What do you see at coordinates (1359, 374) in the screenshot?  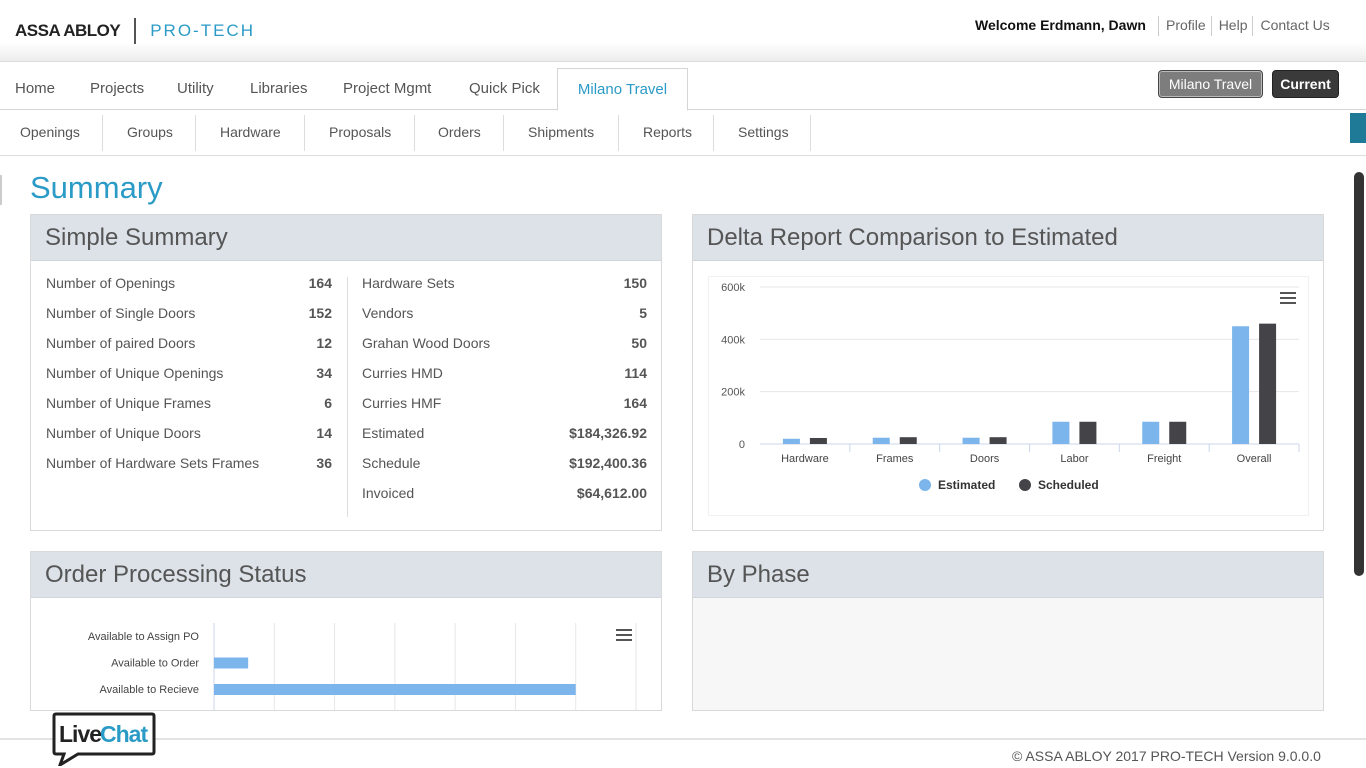 I see `scrollbar-thumb` at bounding box center [1359, 374].